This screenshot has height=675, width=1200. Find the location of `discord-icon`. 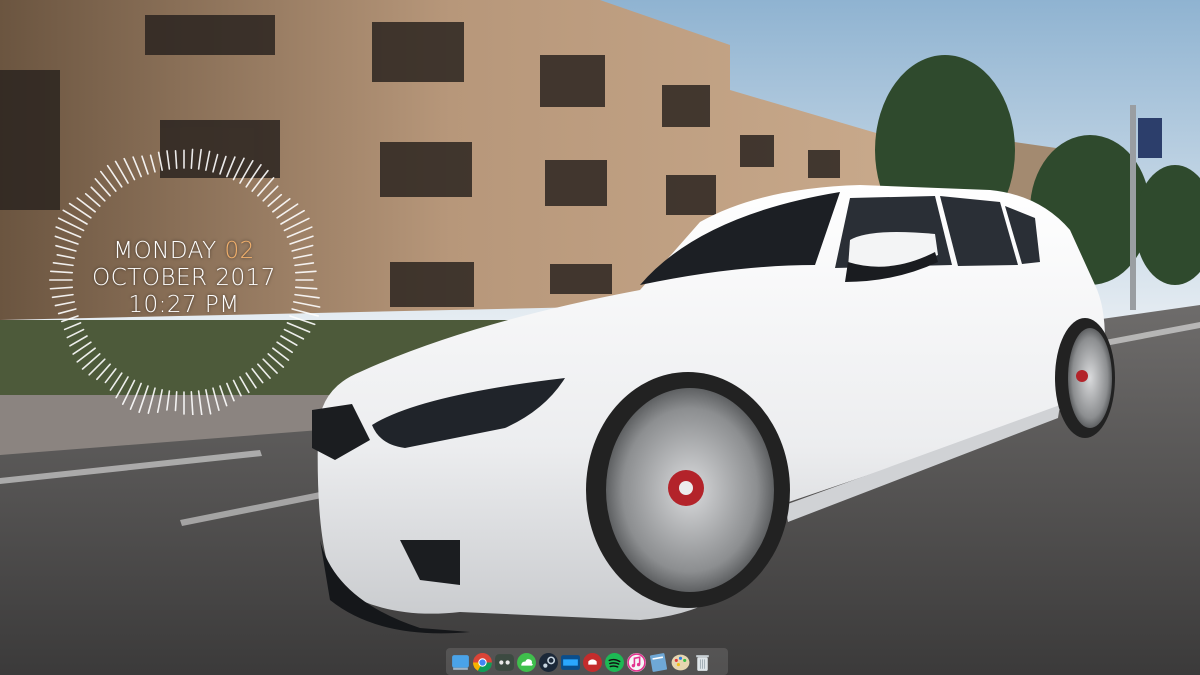

discord-icon is located at coordinates (504, 662).